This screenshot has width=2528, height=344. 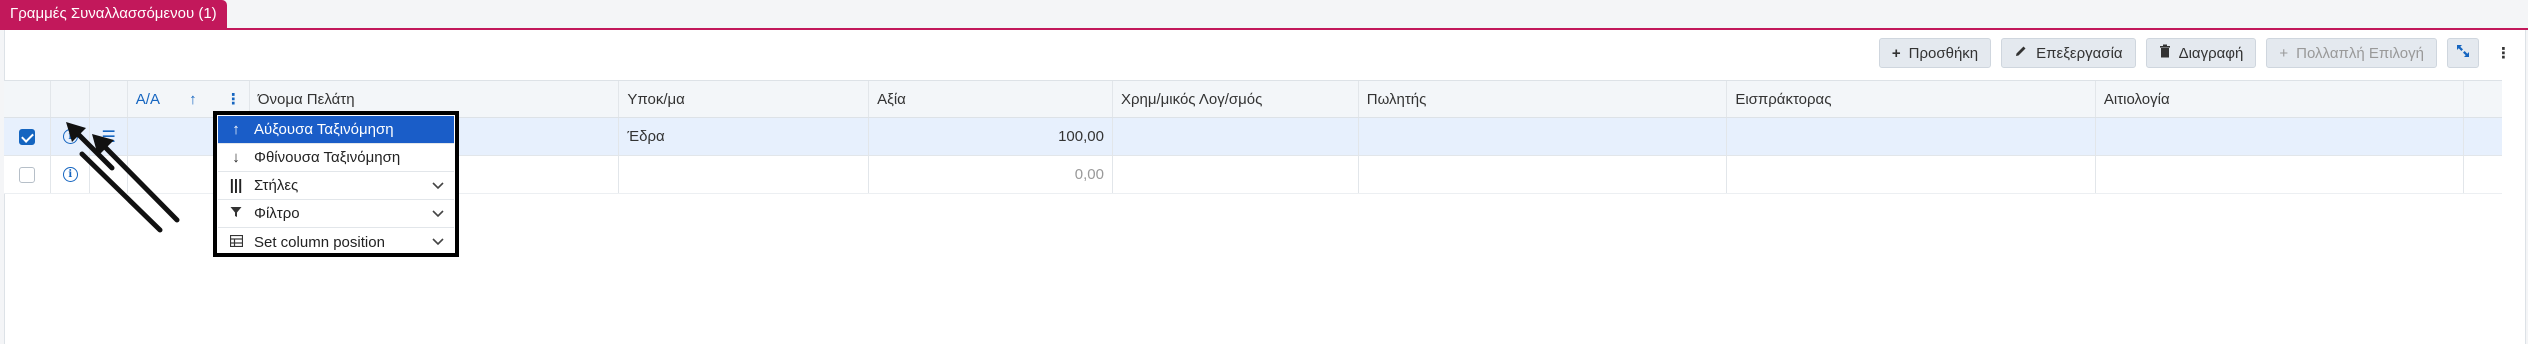 I want to click on header-end-cell, so click(x=2483, y=99).